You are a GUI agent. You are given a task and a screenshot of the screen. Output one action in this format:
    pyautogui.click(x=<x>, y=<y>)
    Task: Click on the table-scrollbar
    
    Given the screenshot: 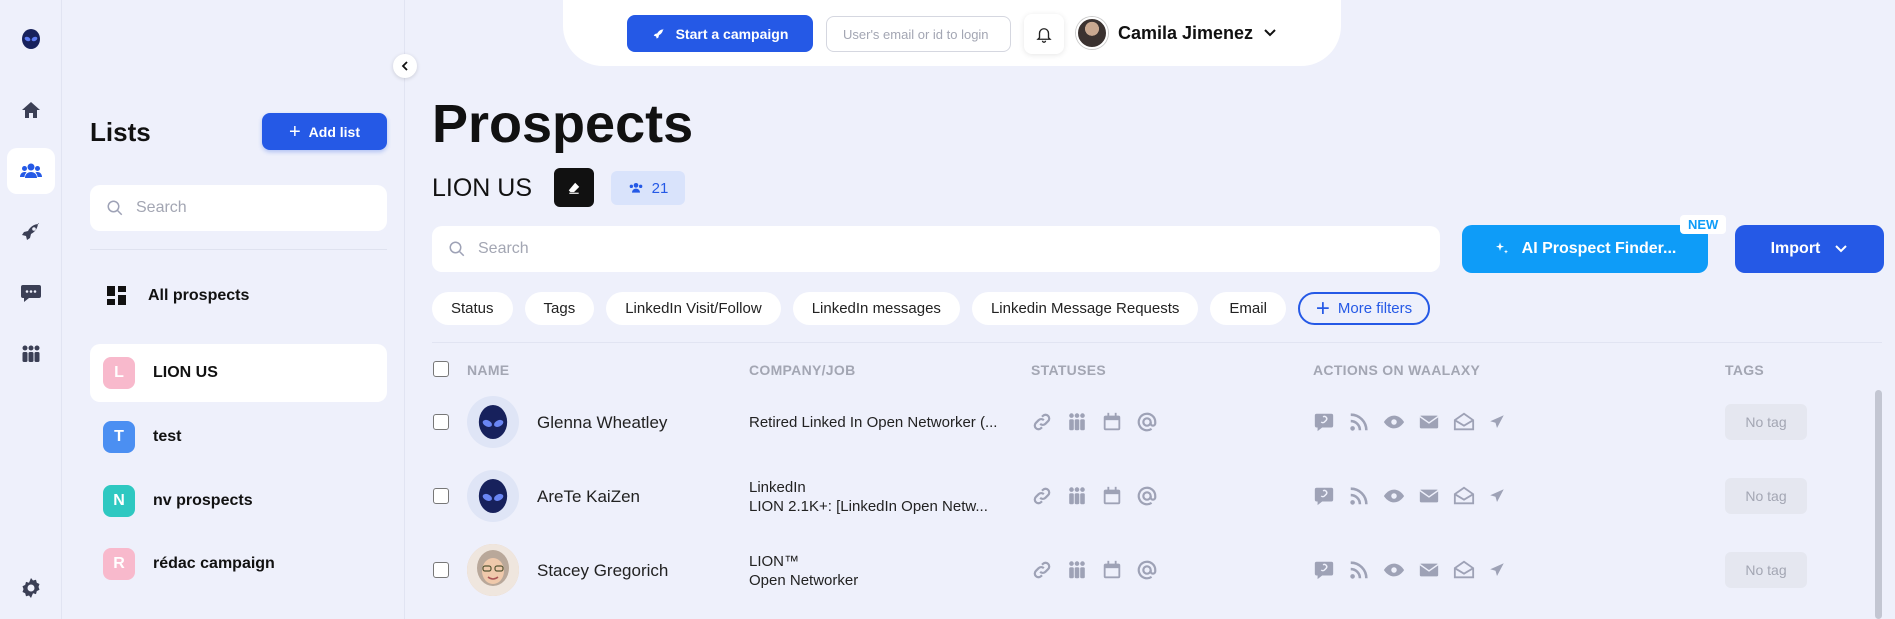 What is the action you would take?
    pyautogui.click(x=1878, y=504)
    